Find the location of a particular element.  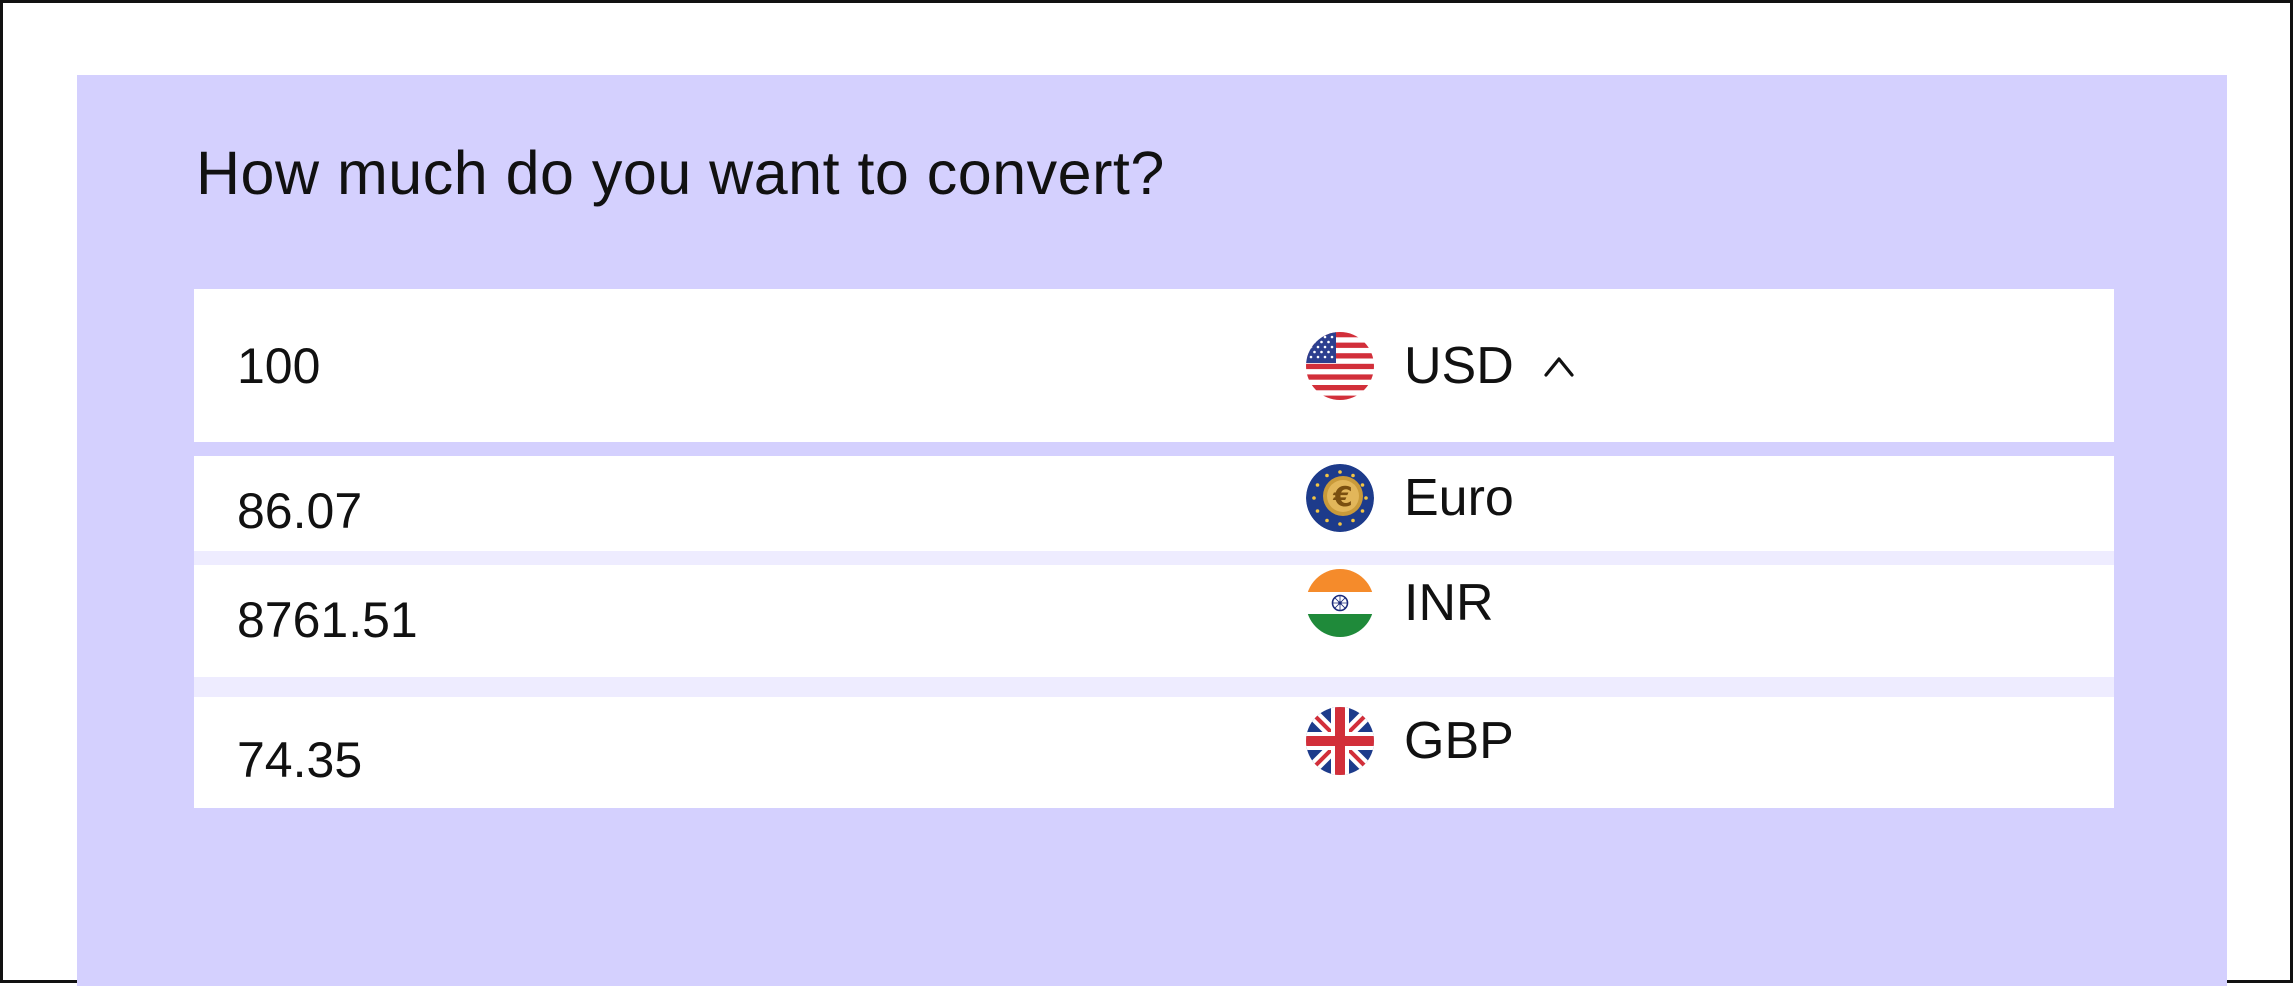

source-amount-input: 100 is located at coordinates (278, 366).